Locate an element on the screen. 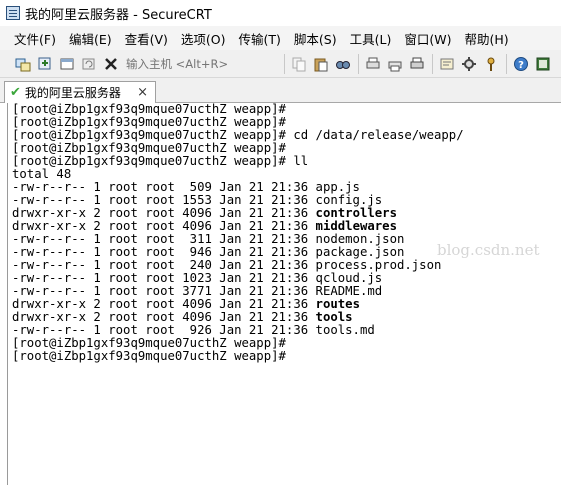  menu-script: 脚本(S) is located at coordinates (315, 38).